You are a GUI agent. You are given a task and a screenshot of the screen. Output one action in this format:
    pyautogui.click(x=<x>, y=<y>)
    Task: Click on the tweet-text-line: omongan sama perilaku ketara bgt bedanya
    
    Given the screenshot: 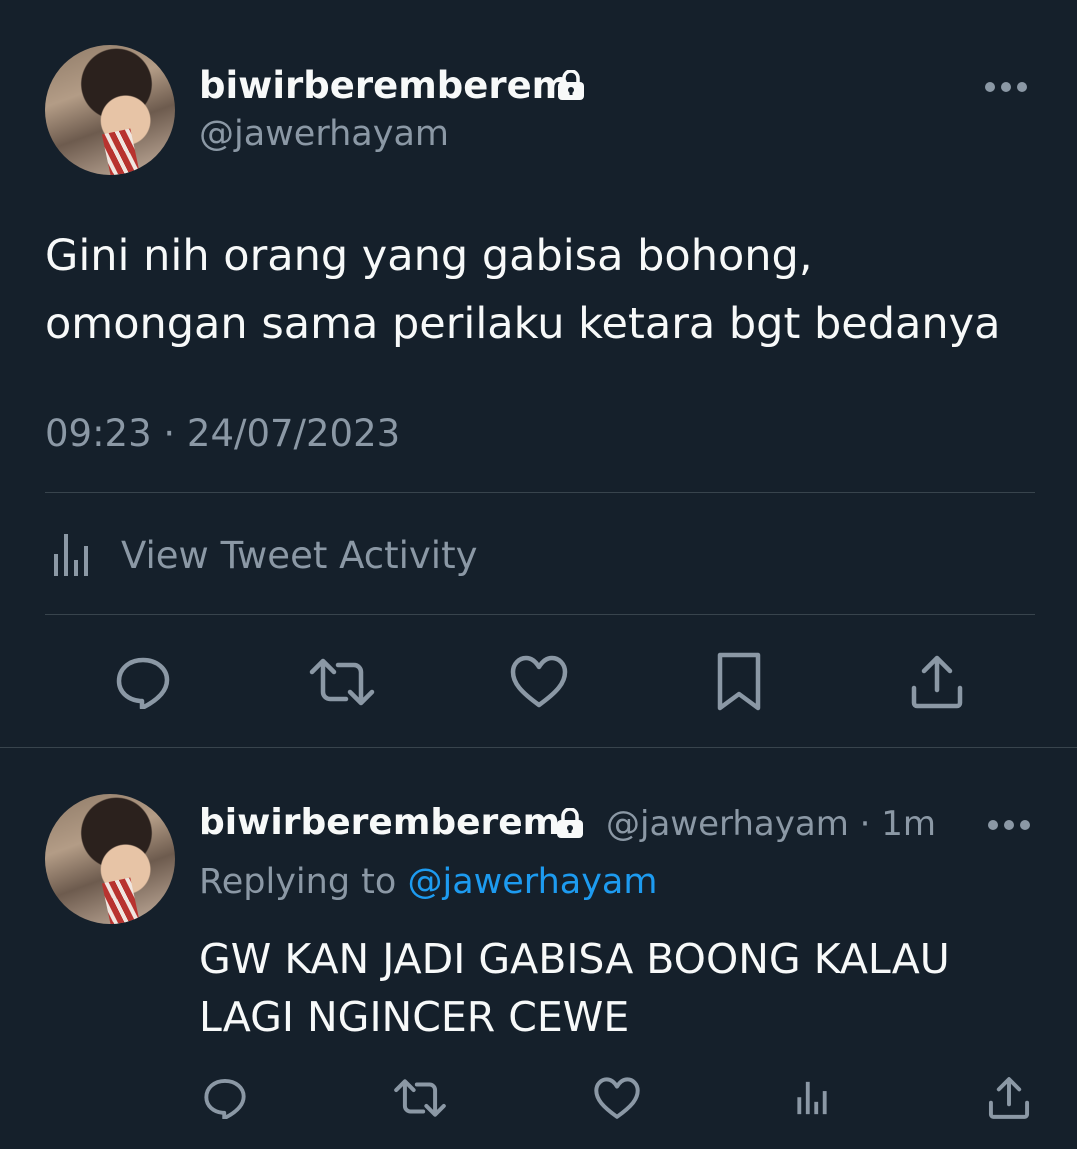 What is the action you would take?
    pyautogui.click(x=523, y=324)
    